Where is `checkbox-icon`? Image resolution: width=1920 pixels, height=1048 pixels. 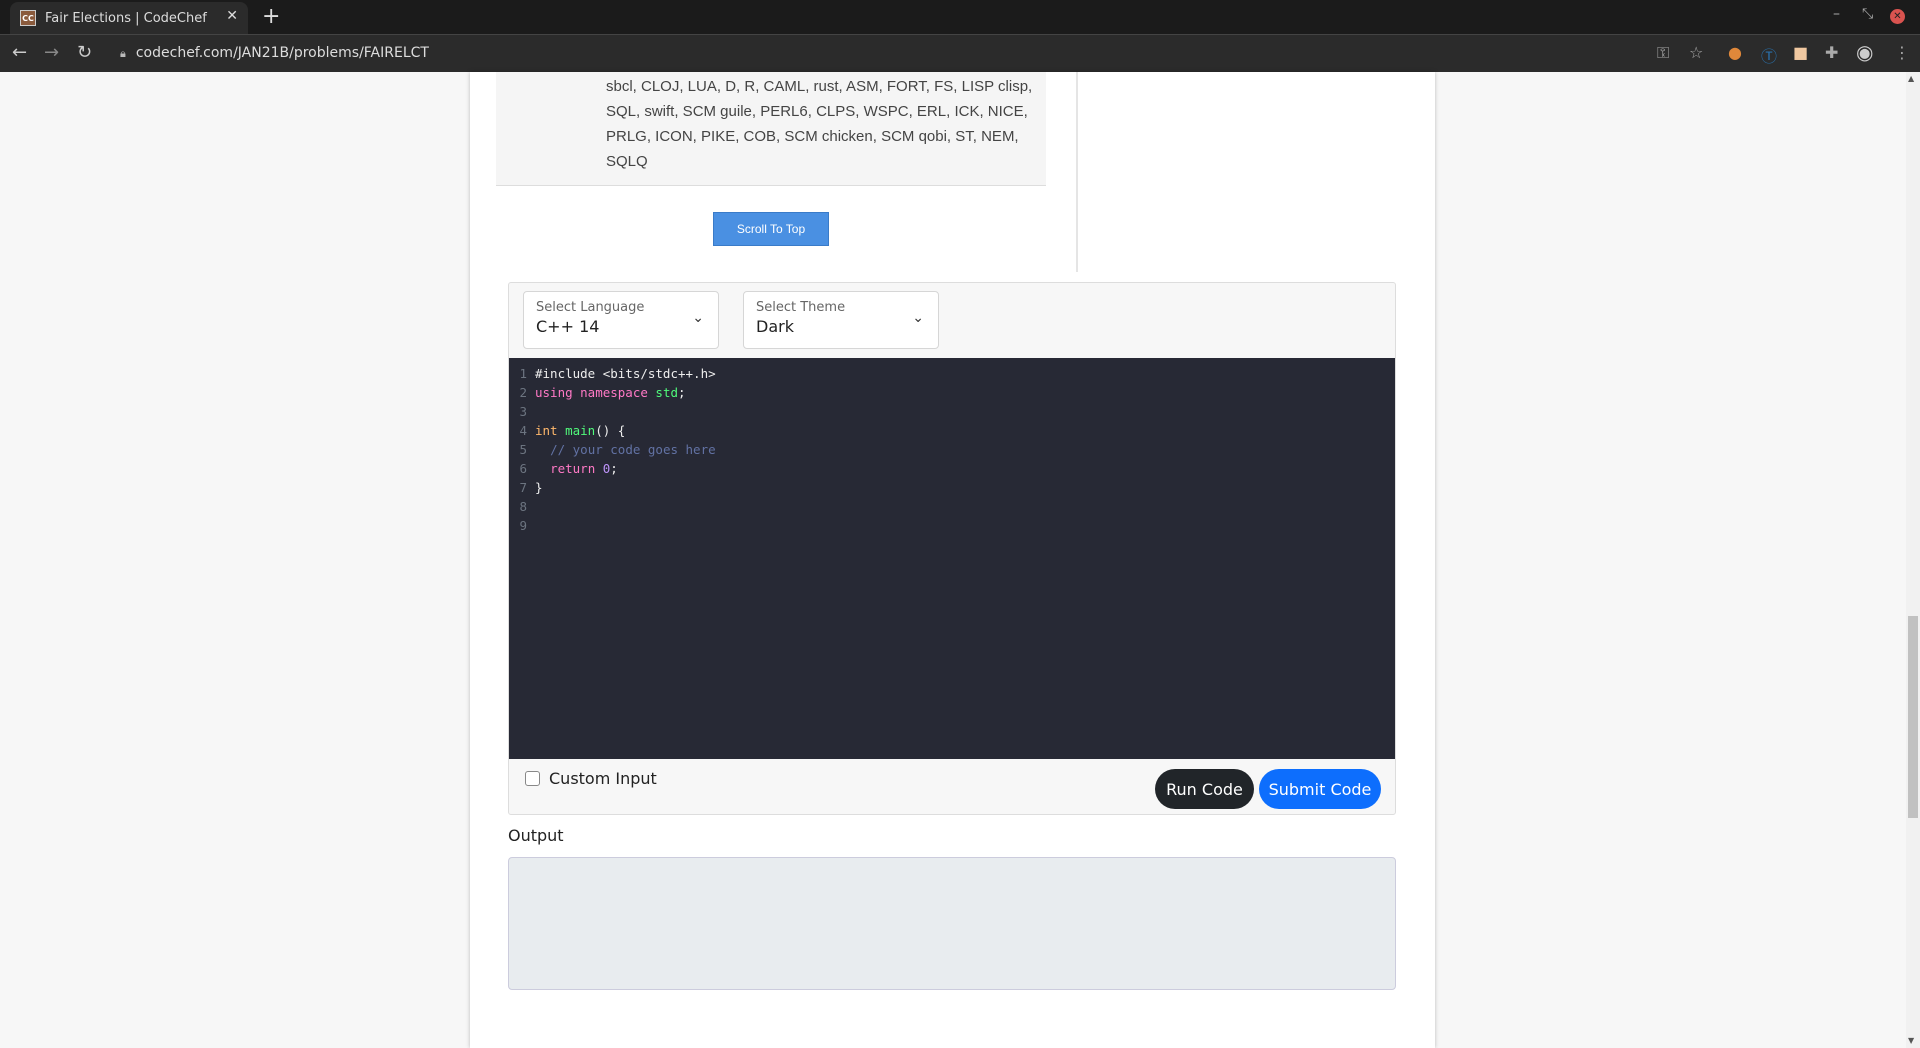 checkbox-icon is located at coordinates (532, 778).